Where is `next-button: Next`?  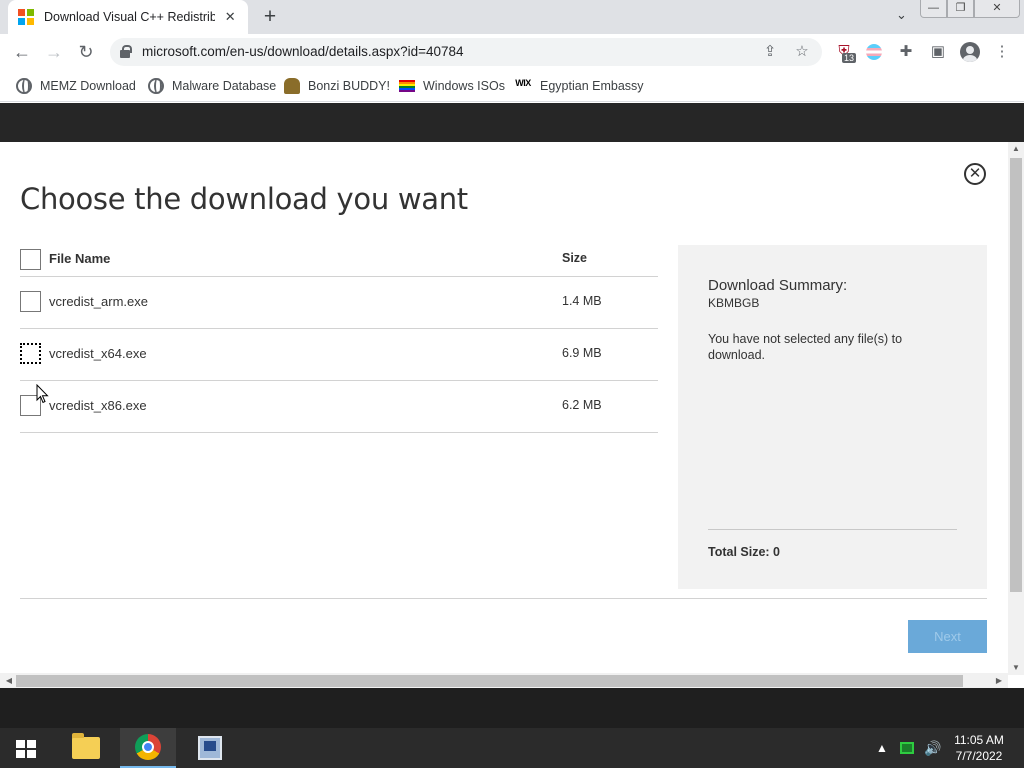
next-button: Next is located at coordinates (947, 636).